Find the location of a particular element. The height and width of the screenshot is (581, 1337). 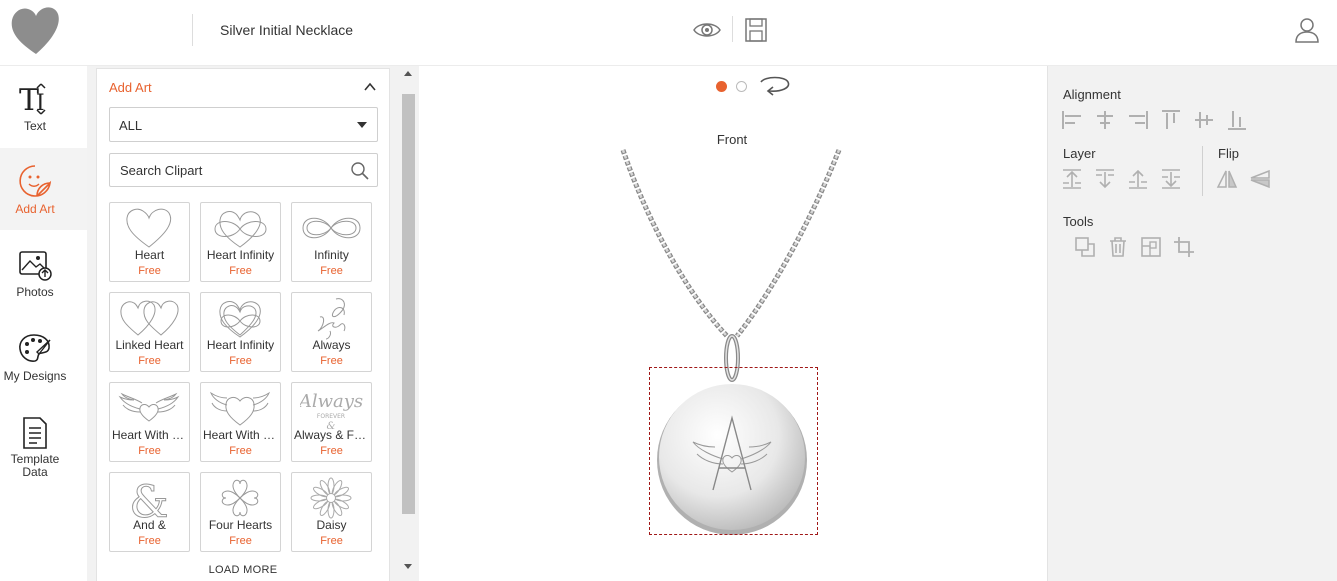

four-hearts-art-icon is located at coordinates (240, 498).